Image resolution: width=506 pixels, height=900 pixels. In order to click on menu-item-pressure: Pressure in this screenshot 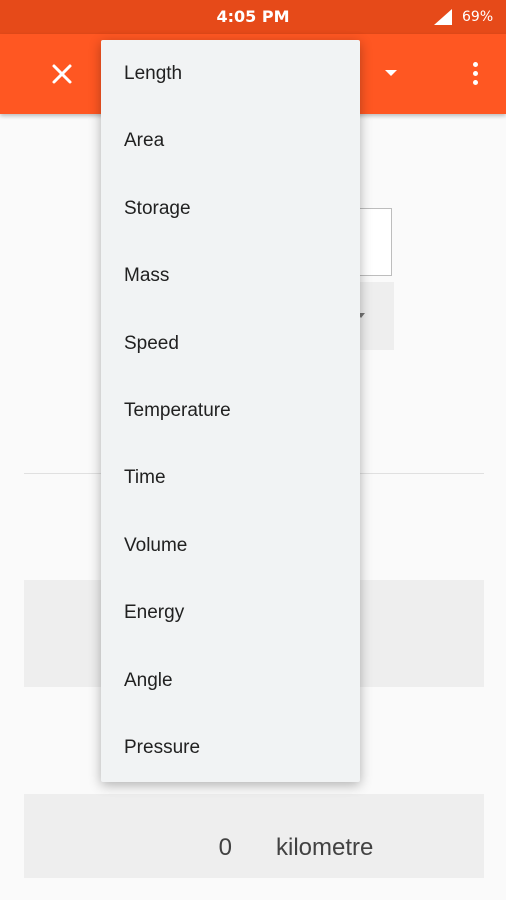, I will do `click(230, 747)`.